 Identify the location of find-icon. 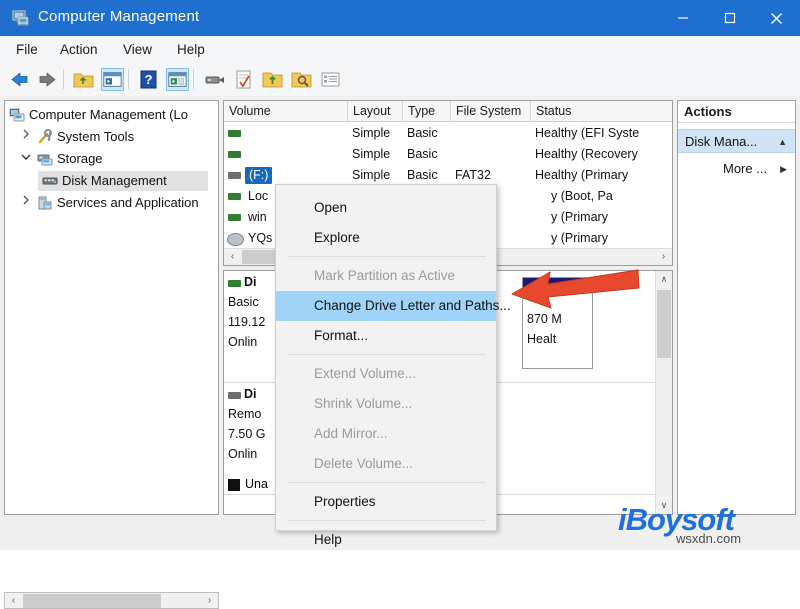
(301, 79).